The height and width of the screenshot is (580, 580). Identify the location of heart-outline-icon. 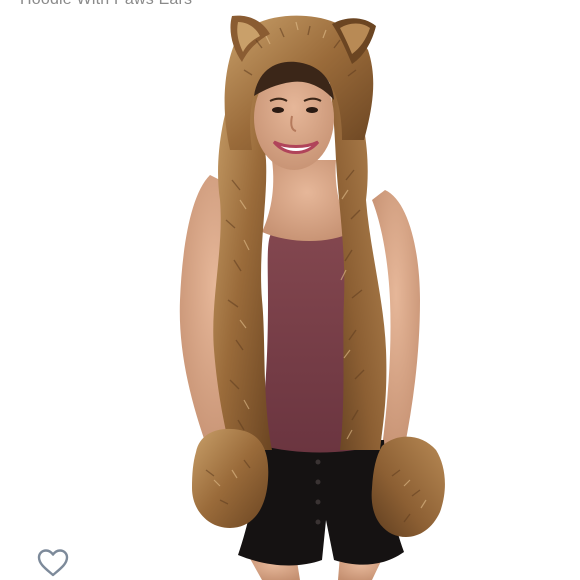
(53, 563).